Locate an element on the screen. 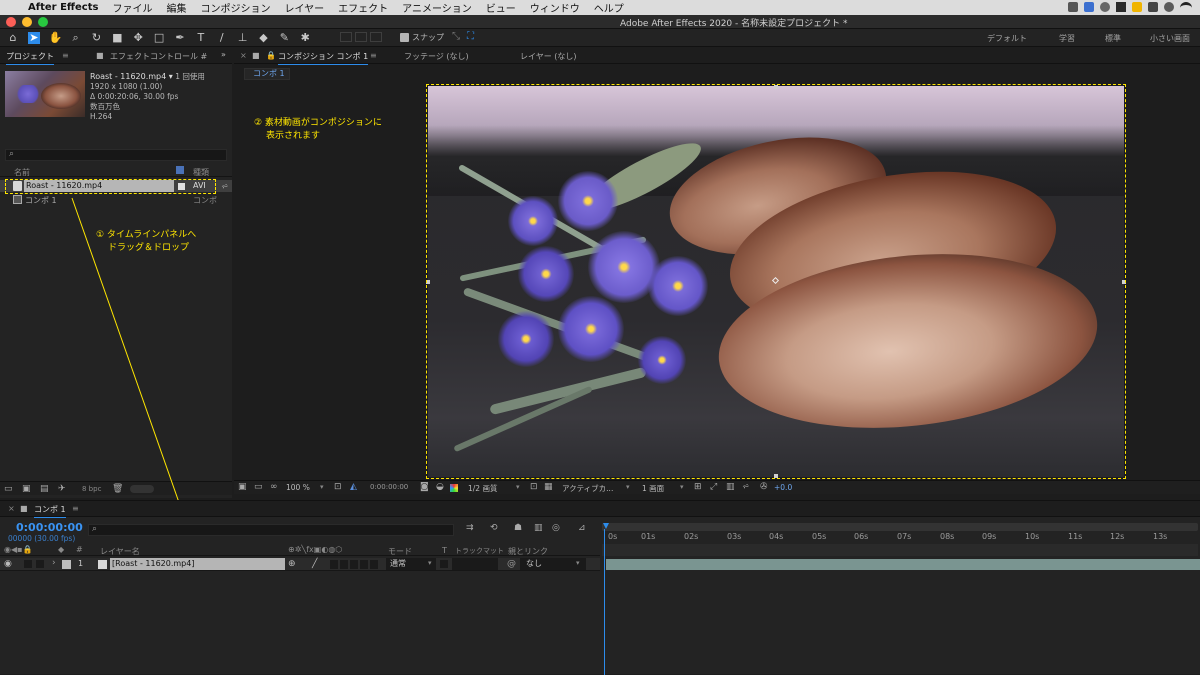  audio-switch is located at coordinates (28, 564).